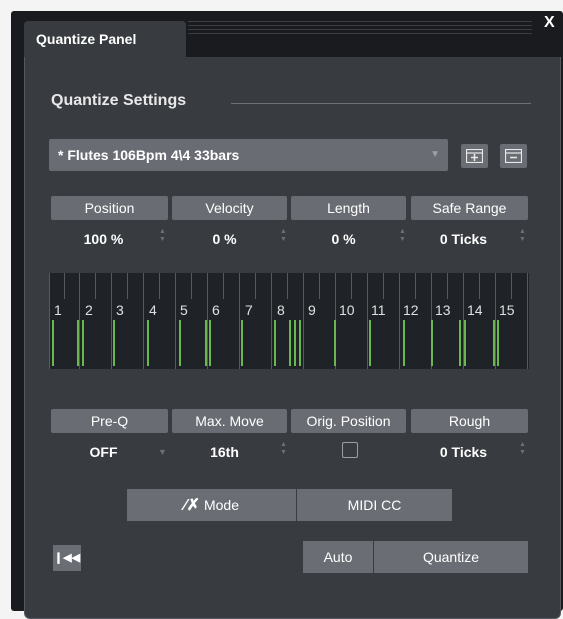 The width and height of the screenshot is (563, 619). I want to click on midi-cc-label: MIDI CC, so click(374, 505).